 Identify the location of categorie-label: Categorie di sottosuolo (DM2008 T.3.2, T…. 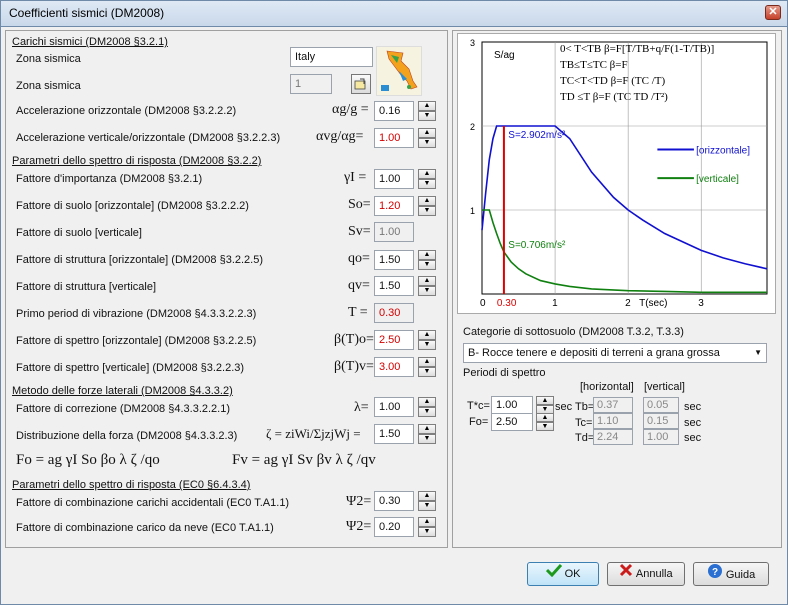
(573, 332).